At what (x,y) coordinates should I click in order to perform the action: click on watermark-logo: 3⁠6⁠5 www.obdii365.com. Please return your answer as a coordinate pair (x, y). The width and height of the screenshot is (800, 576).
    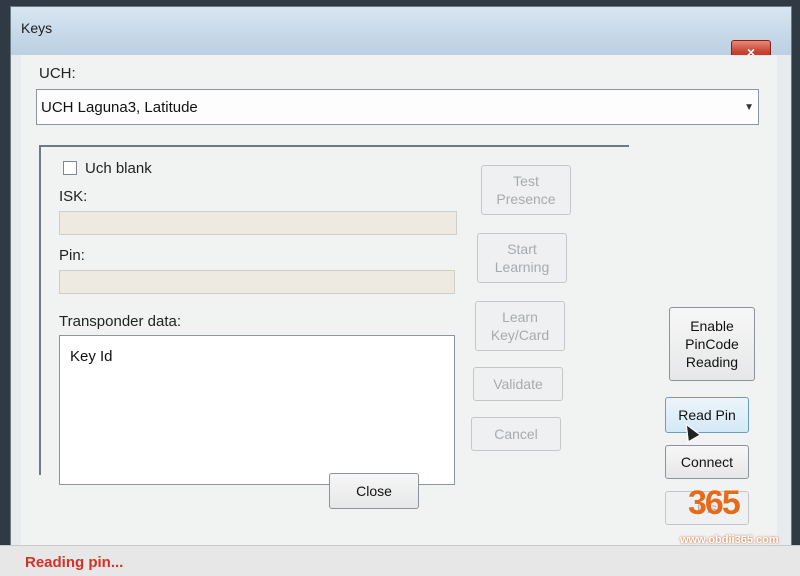
    Looking at the image, I should click on (730, 519).